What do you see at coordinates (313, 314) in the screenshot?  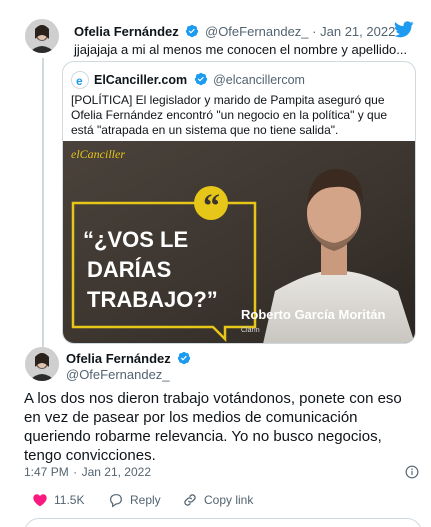 I see `image-person-name: Roberto García Moritán` at bounding box center [313, 314].